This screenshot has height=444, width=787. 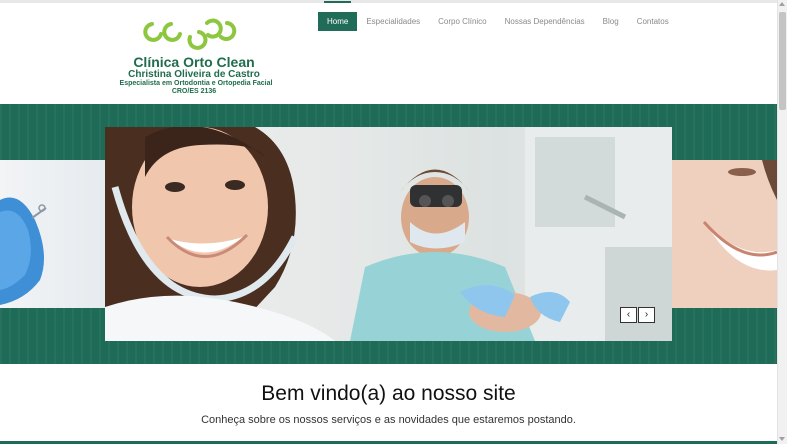 What do you see at coordinates (611, 21) in the screenshot?
I see `nav-item-blog: Blog` at bounding box center [611, 21].